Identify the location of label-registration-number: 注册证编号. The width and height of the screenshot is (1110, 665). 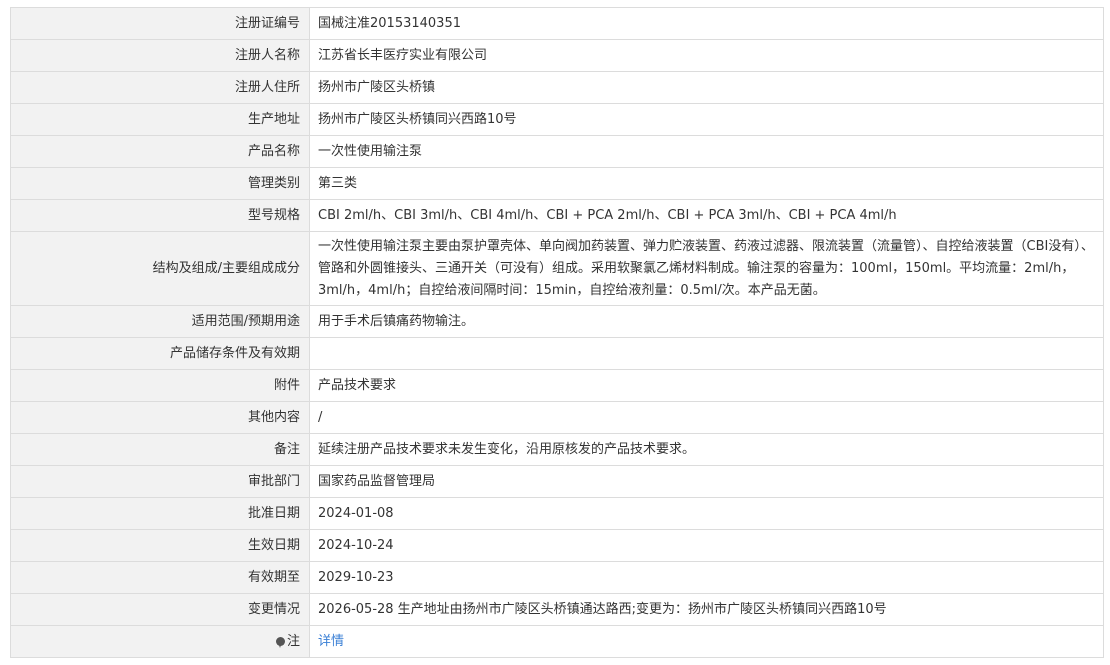
(160, 23).